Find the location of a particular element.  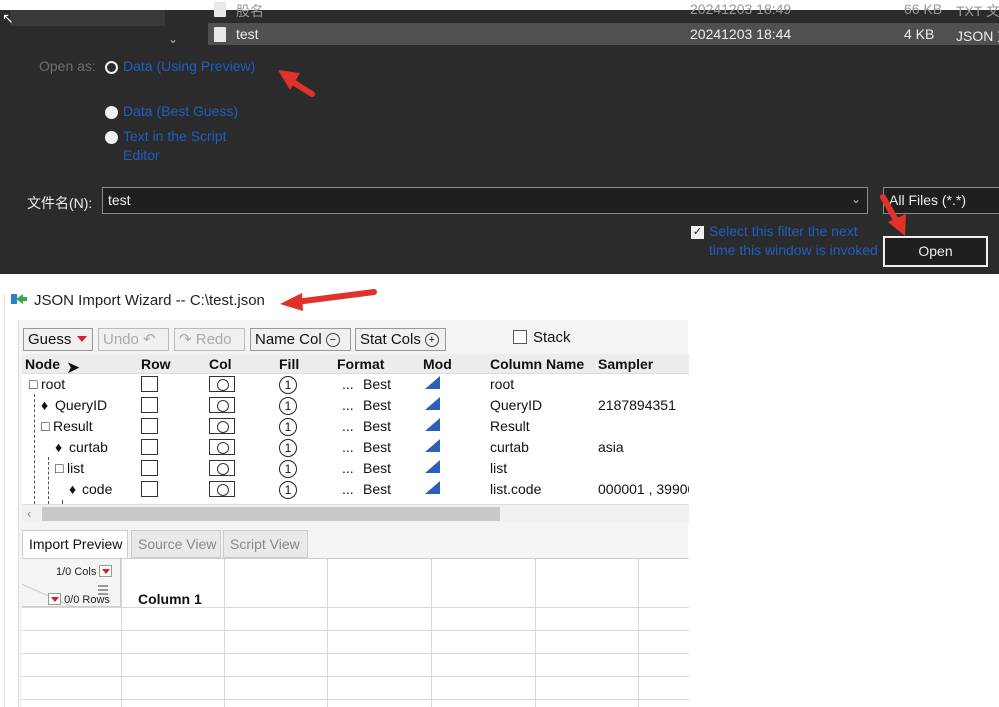

radio-data-best-guess is located at coordinates (111, 112).